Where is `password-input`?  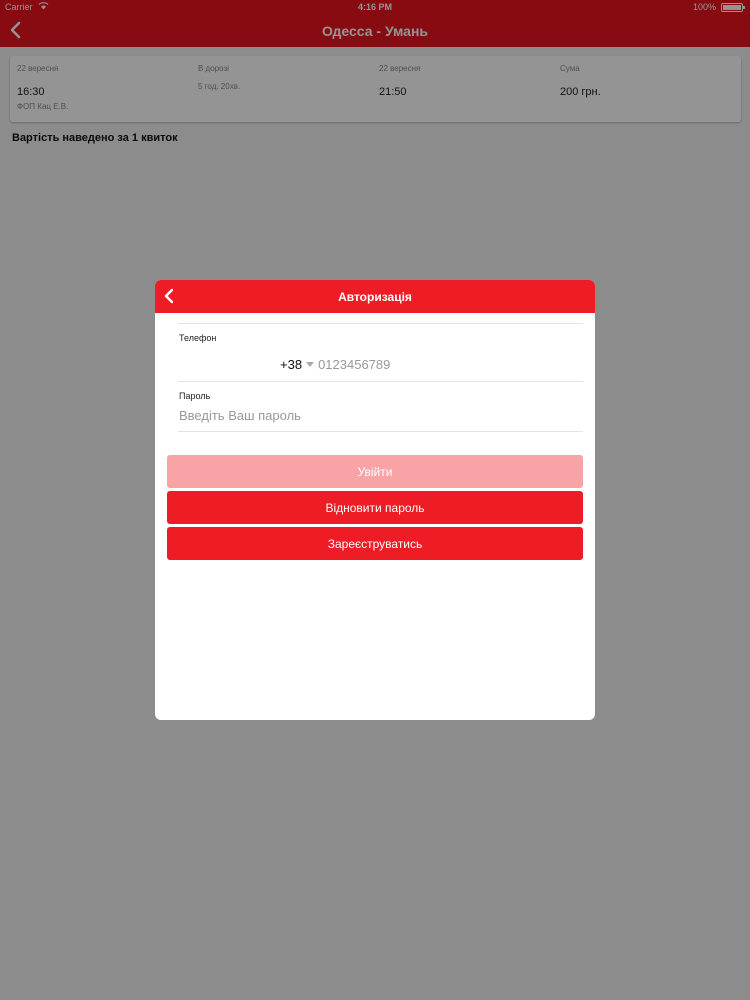 password-input is located at coordinates (369, 415).